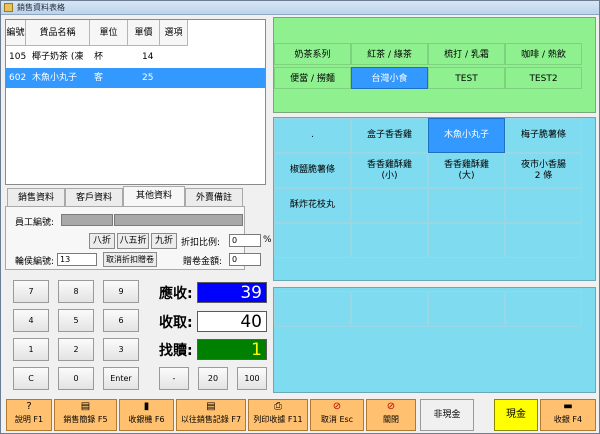 This screenshot has width=600, height=434. I want to click on item-button: 香香雞酥雞 (小), so click(389, 170).